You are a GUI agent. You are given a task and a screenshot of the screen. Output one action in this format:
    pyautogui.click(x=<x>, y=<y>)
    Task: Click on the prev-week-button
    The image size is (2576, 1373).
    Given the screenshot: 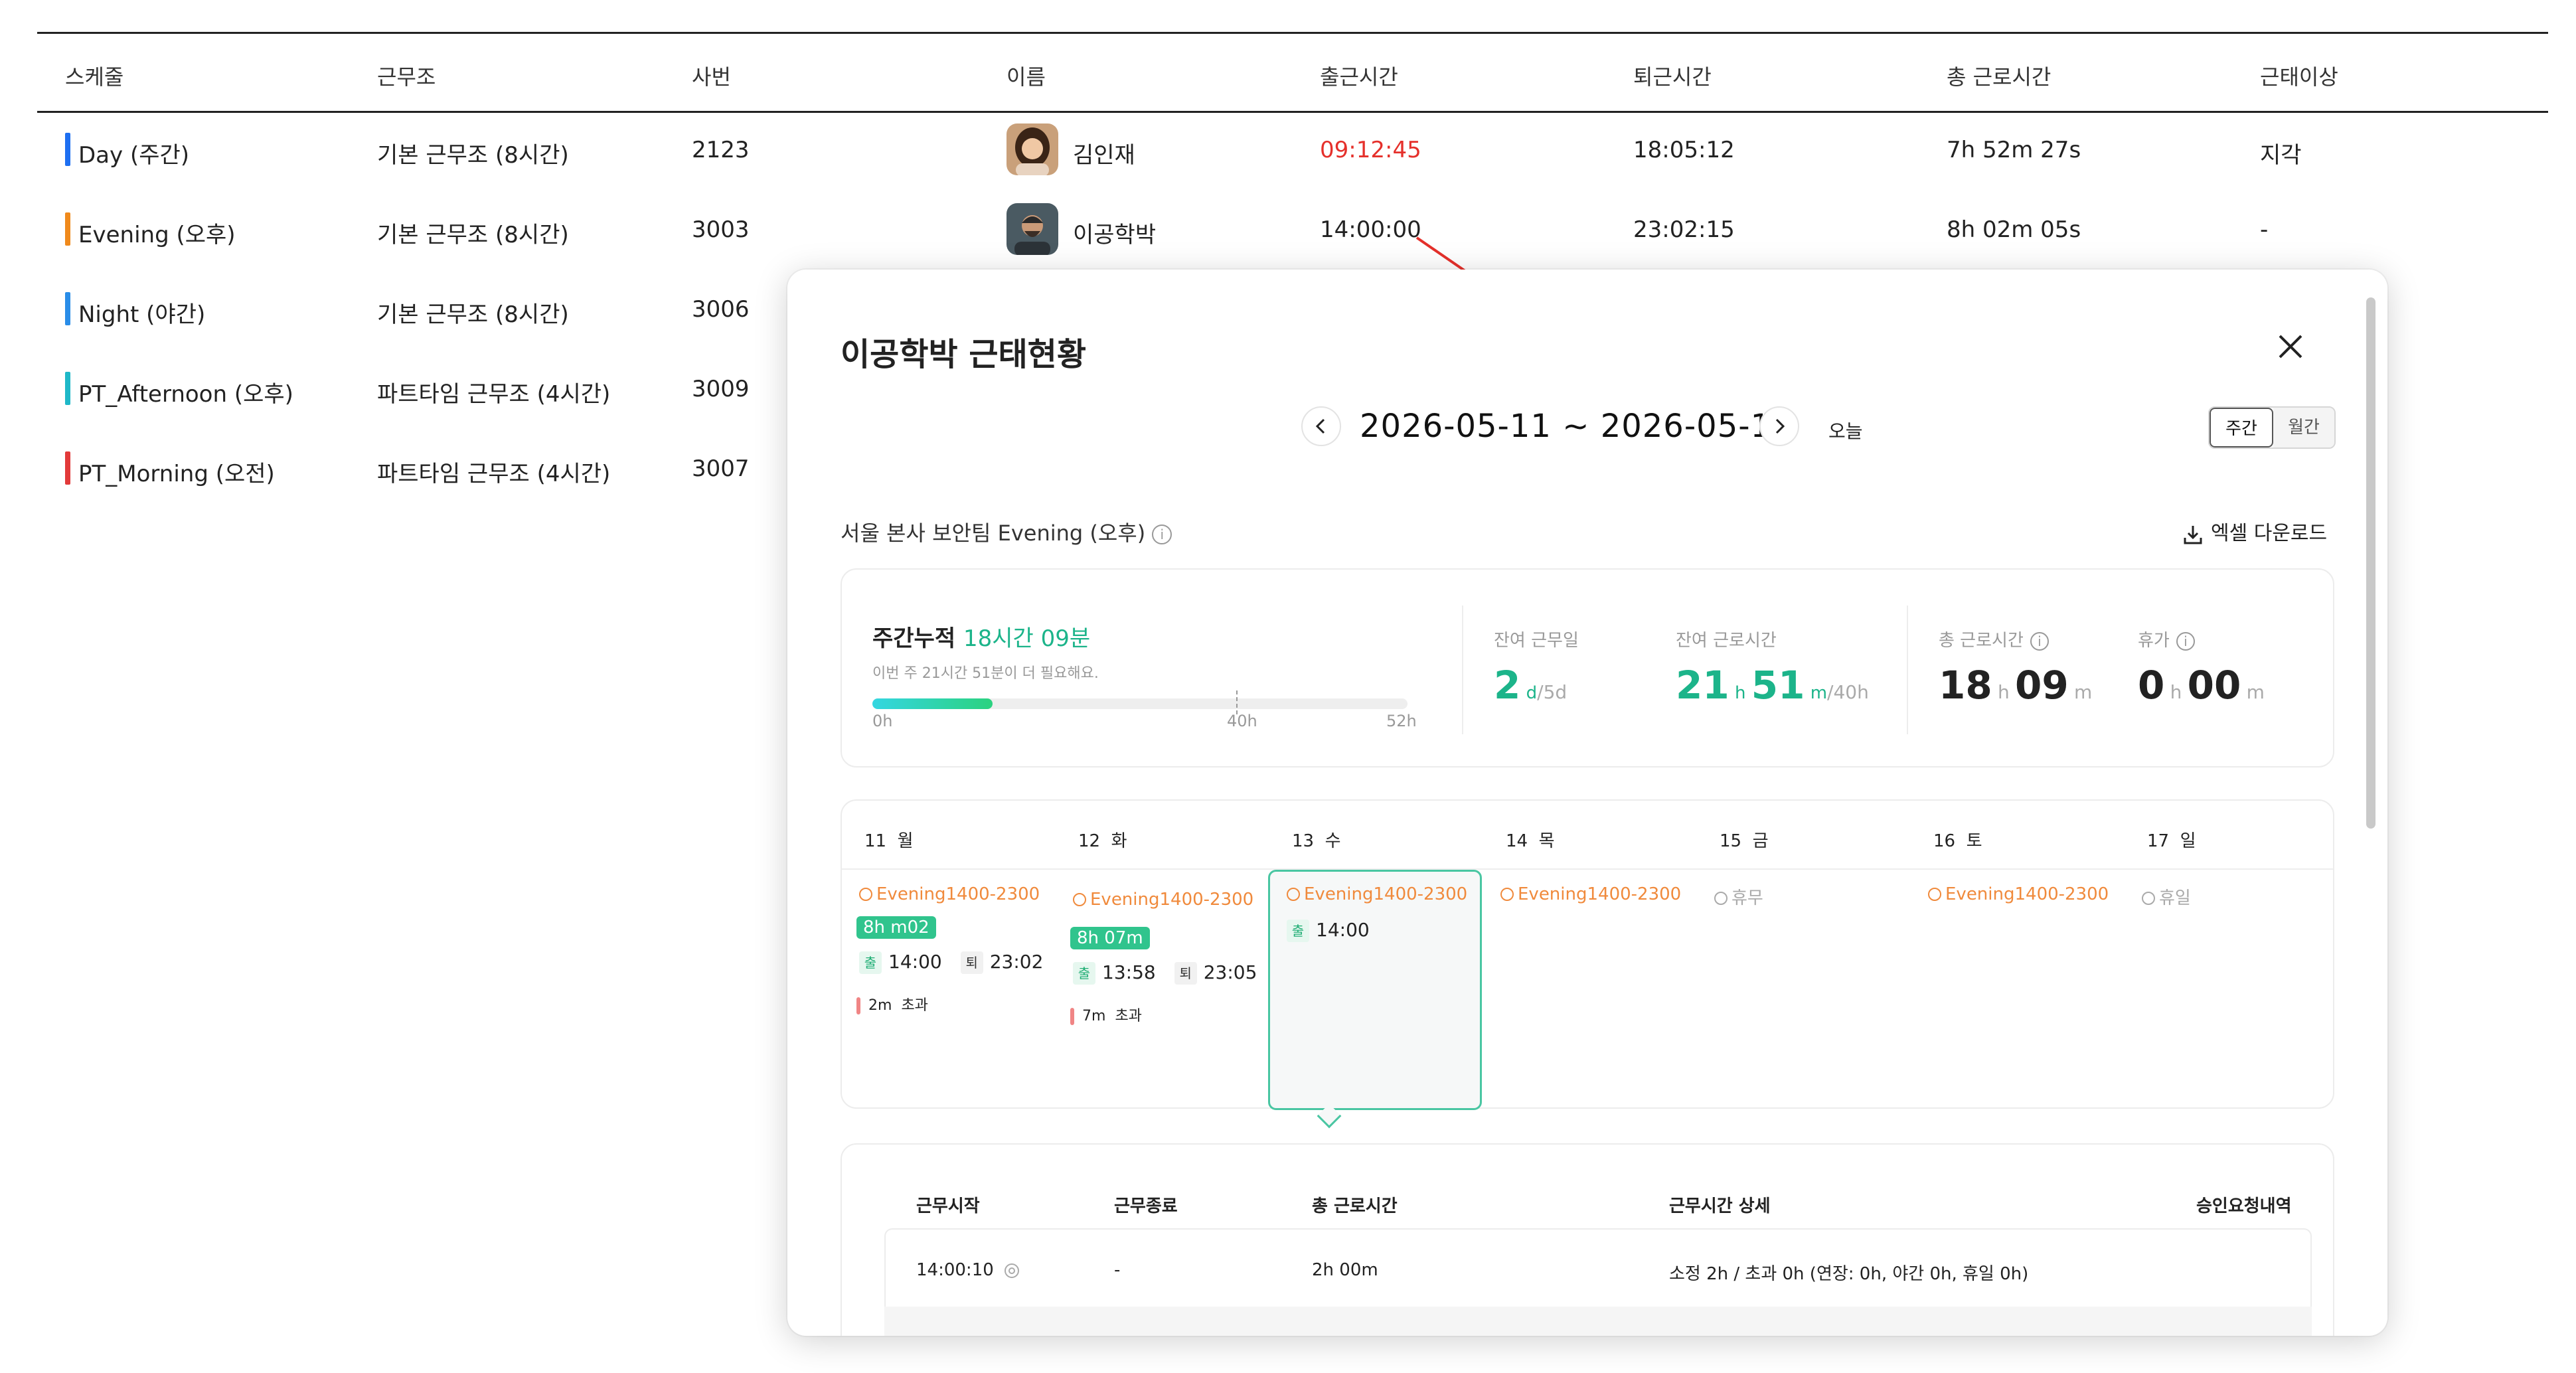 What is the action you would take?
    pyautogui.click(x=1321, y=426)
    